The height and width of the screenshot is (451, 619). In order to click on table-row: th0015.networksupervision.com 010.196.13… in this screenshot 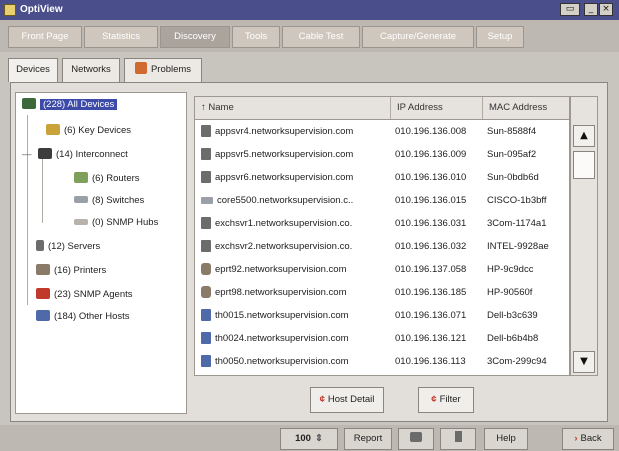, I will do `click(382, 315)`.